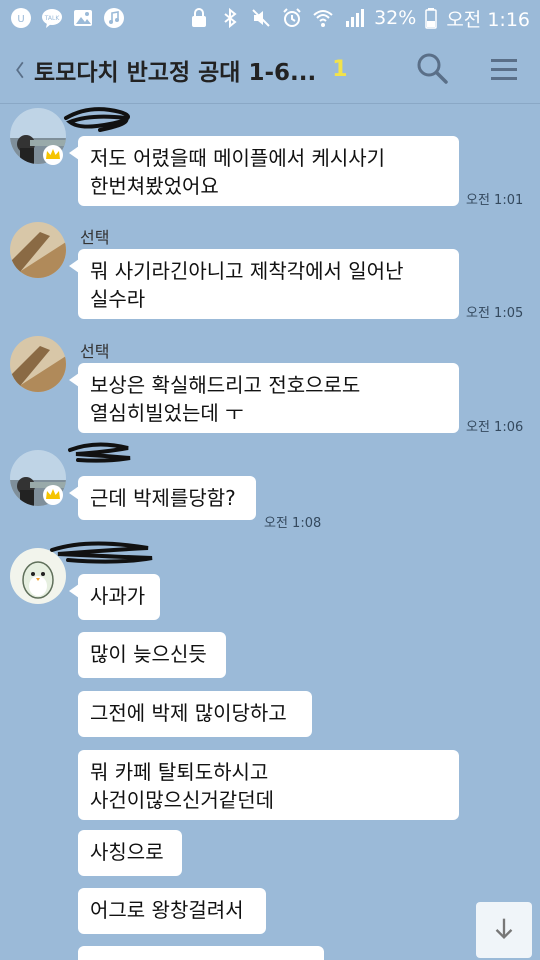  Describe the element at coordinates (495, 427) in the screenshot. I see `message-time: 오전 1:06` at that location.